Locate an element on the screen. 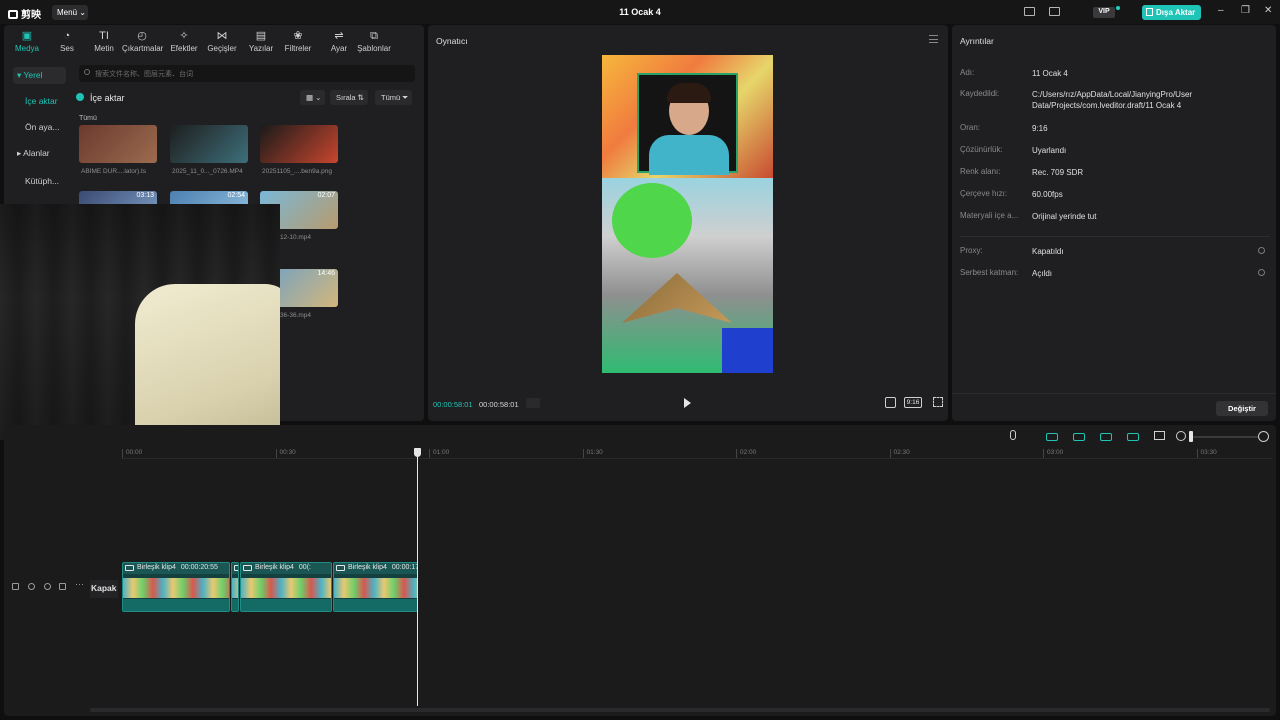  zoom-slider-handle is located at coordinates (1191, 436).